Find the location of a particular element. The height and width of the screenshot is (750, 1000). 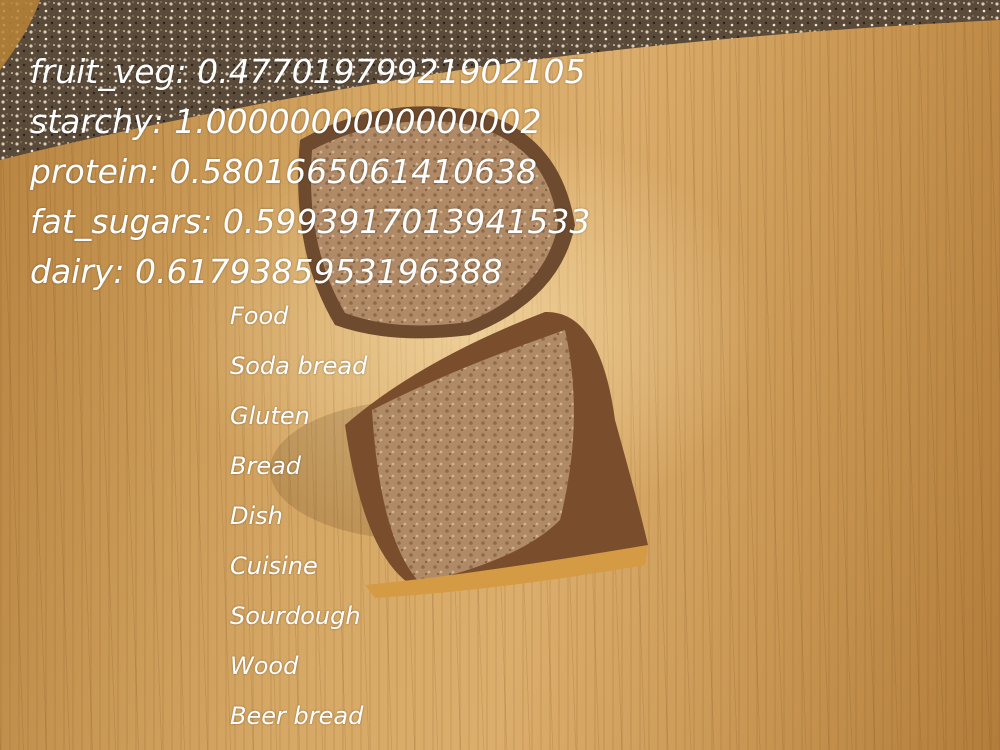

label-dish: Dish is located at coordinates (256, 516).